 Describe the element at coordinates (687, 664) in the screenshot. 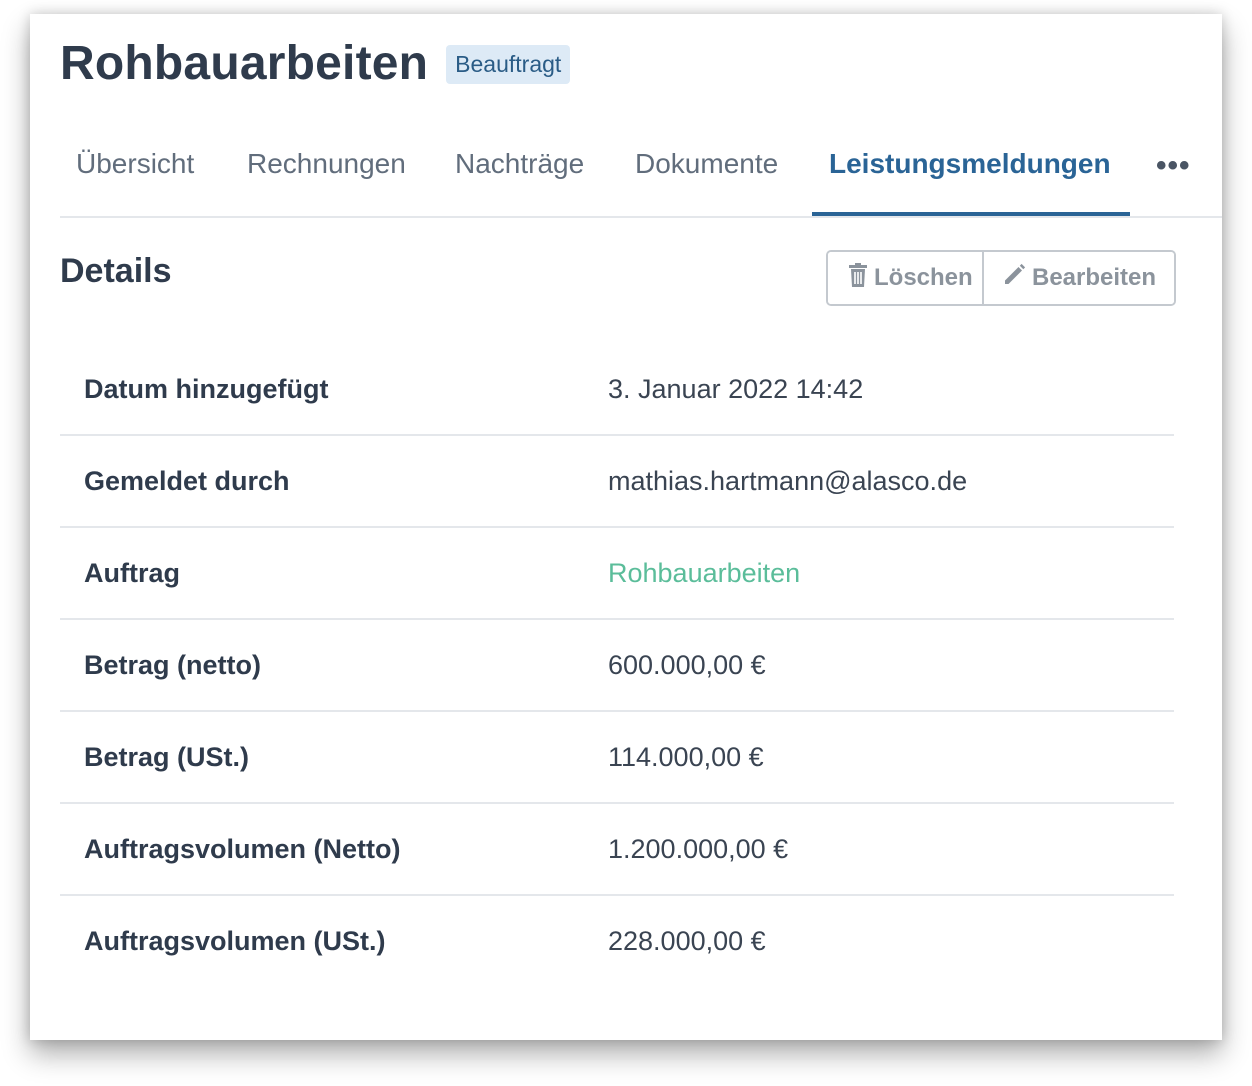

I see `detail-value: 600.000,00 €` at that location.